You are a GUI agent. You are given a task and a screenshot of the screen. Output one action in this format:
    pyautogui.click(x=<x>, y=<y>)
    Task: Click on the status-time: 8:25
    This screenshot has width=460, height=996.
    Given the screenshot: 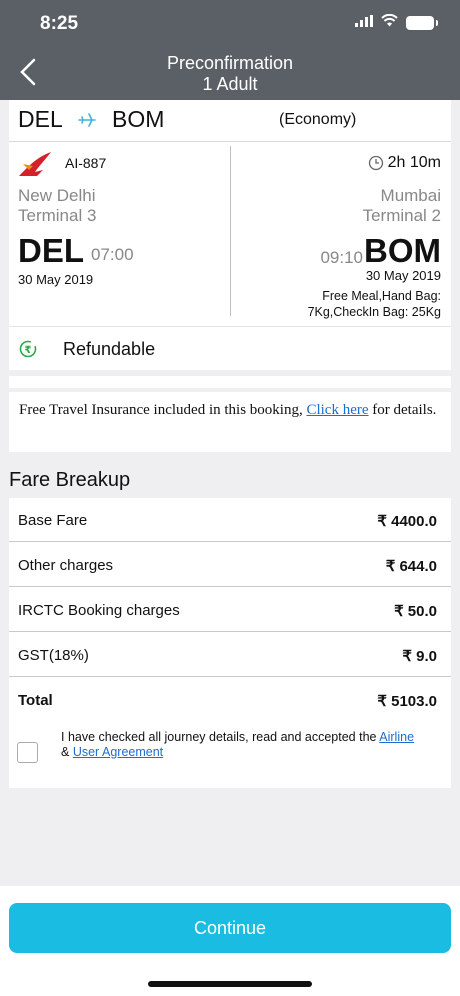 What is the action you would take?
    pyautogui.click(x=59, y=23)
    